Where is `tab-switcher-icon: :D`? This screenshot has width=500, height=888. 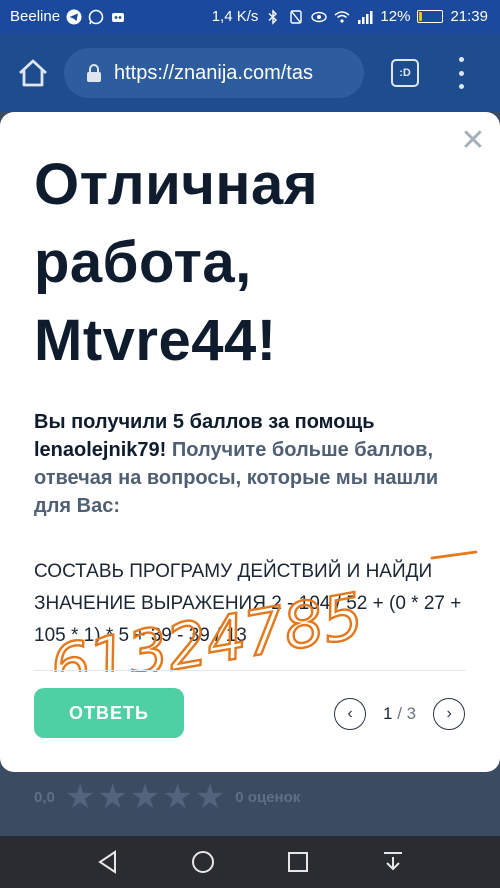
tab-switcher-icon: :D is located at coordinates (405, 73).